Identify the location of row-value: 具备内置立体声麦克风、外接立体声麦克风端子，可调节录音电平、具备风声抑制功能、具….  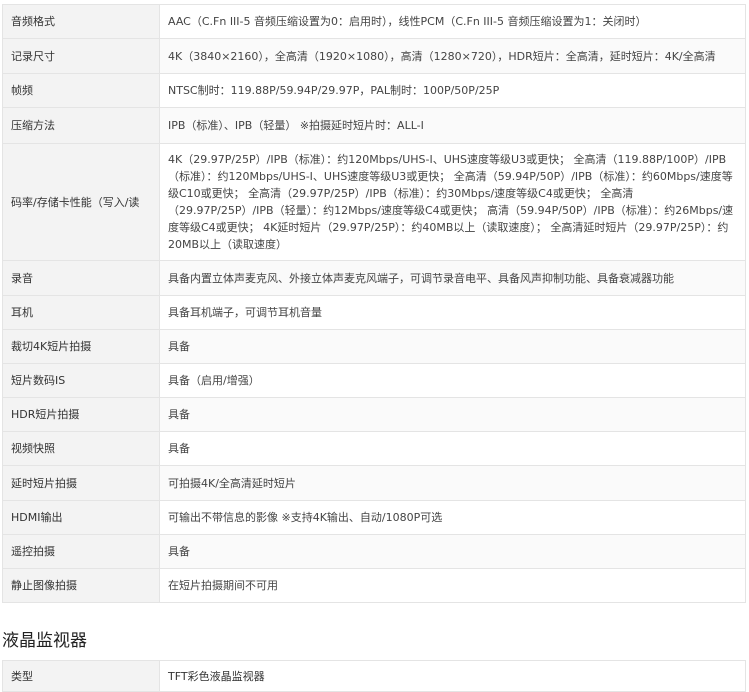
(452, 278).